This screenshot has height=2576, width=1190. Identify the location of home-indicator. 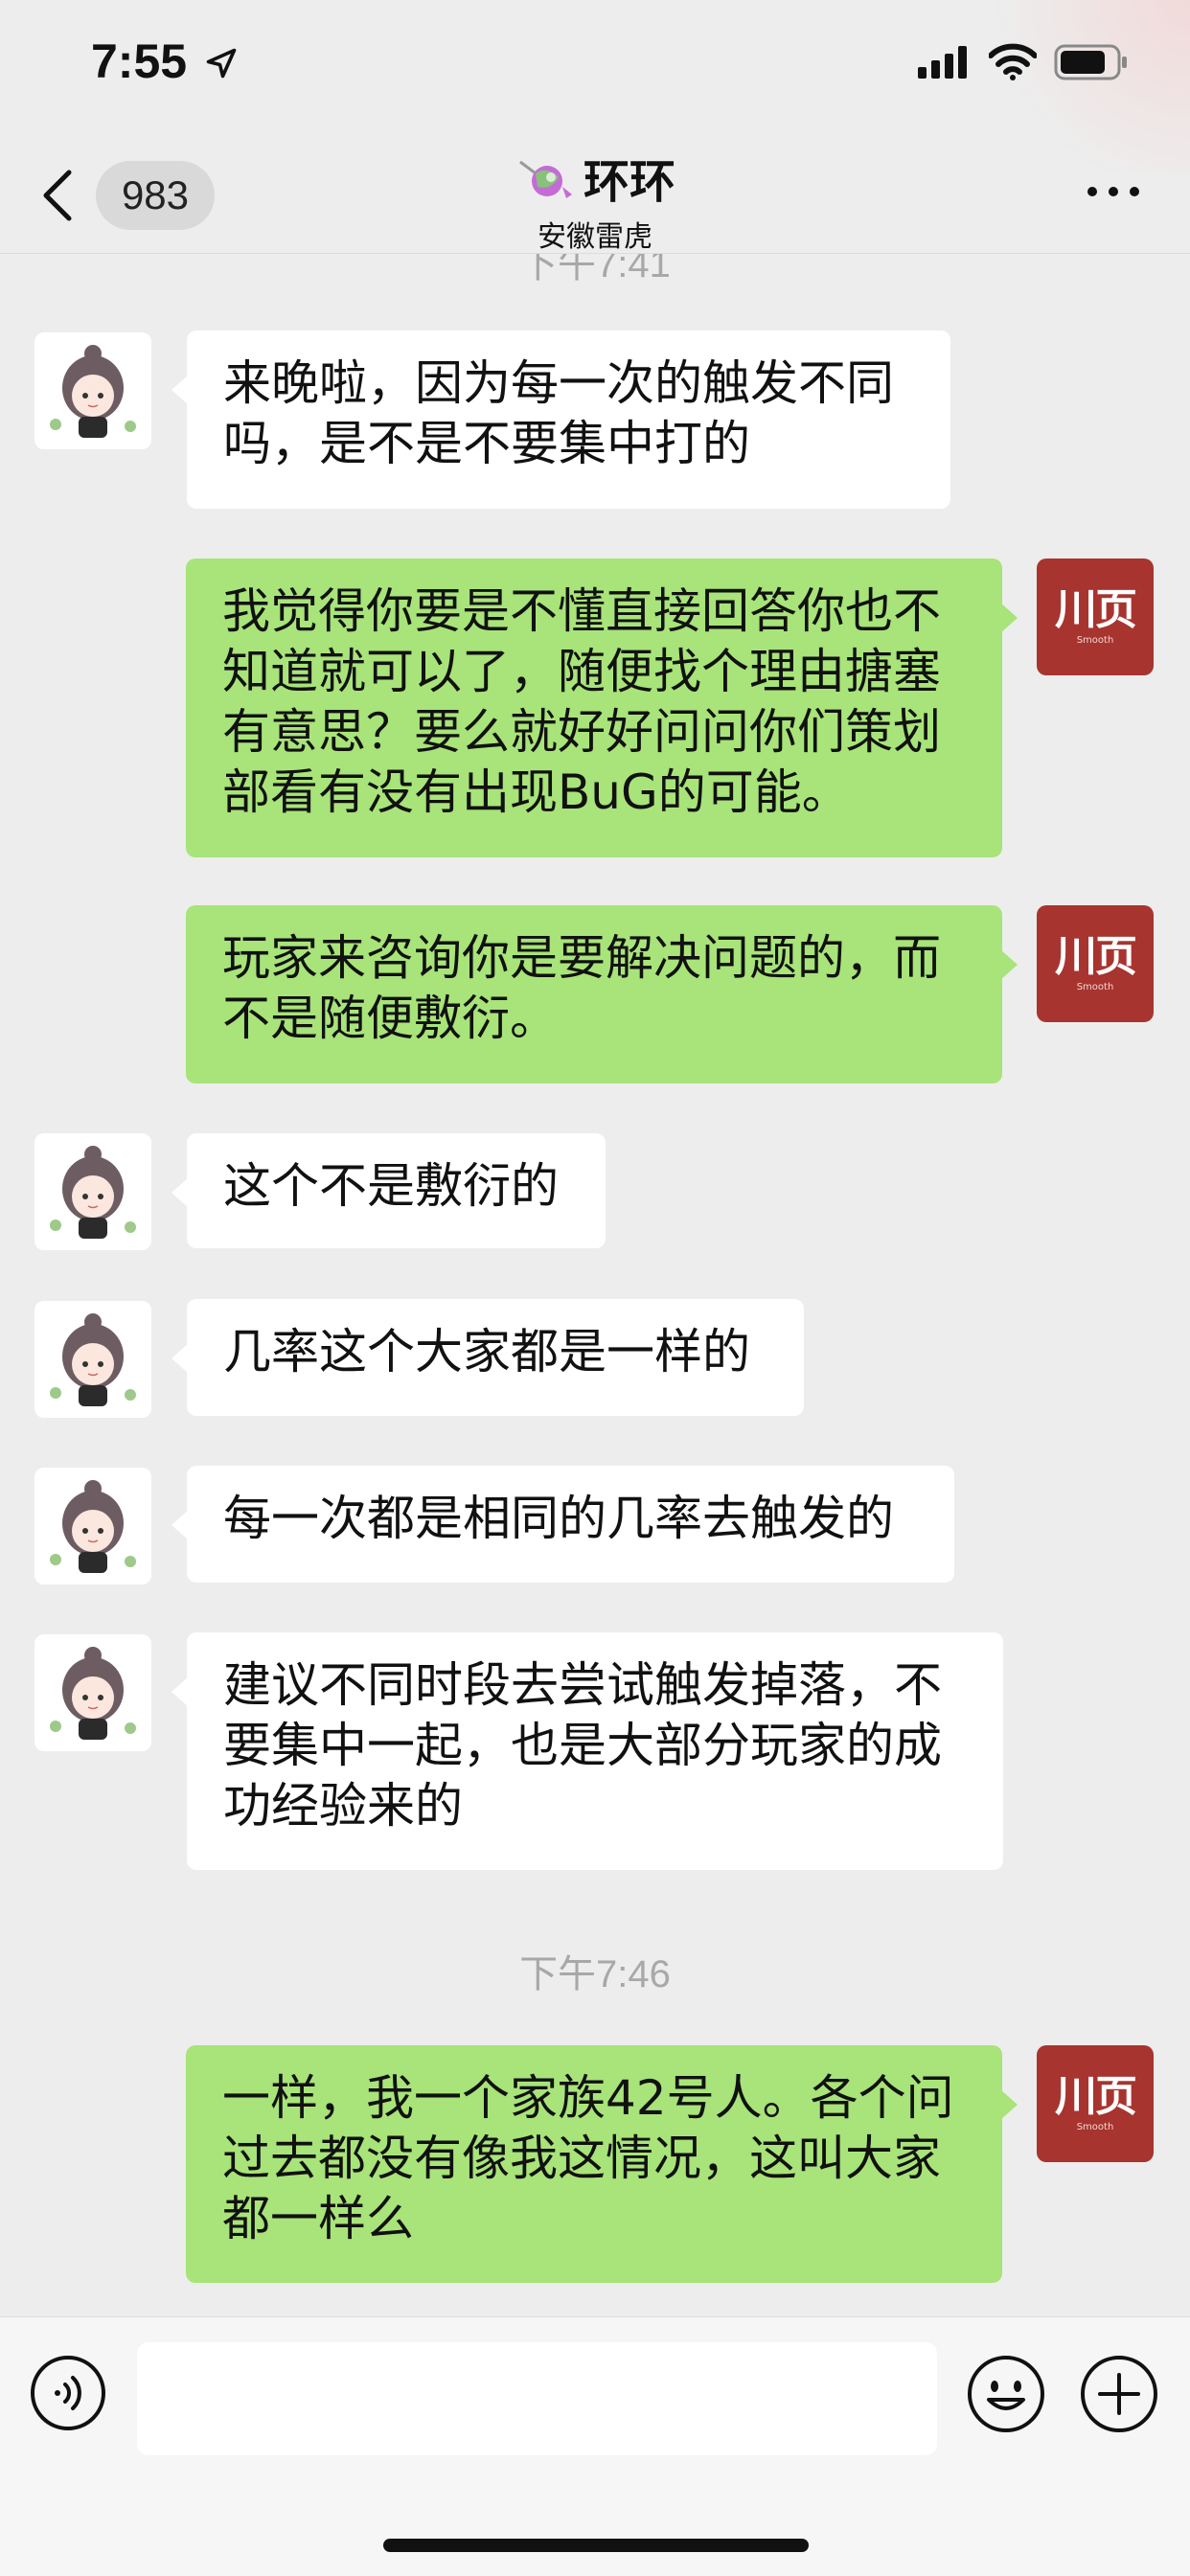
(596, 2545).